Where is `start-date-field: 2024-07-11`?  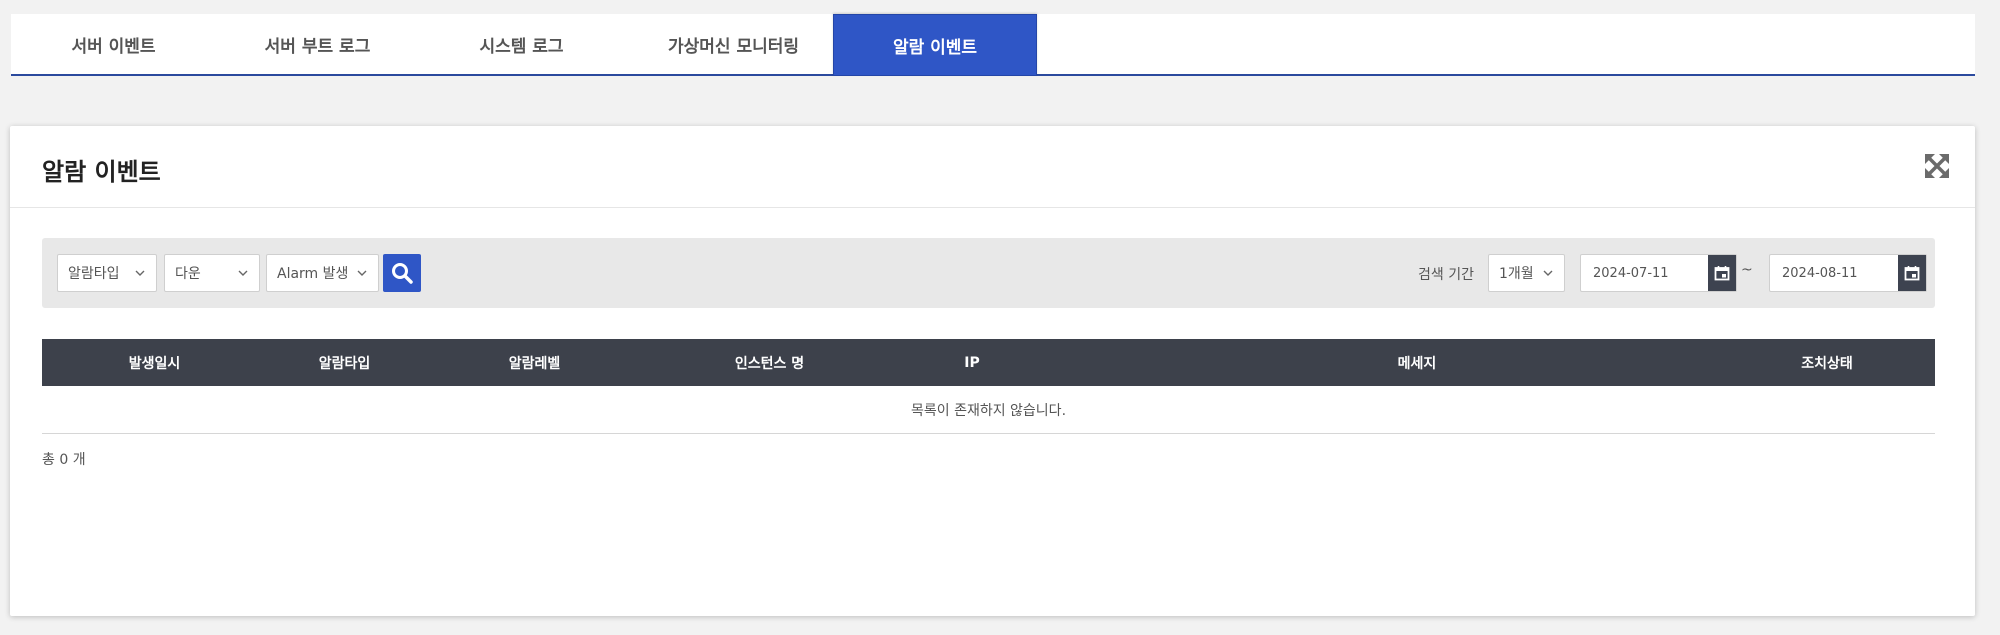
start-date-field: 2024-07-11 is located at coordinates (1658, 273).